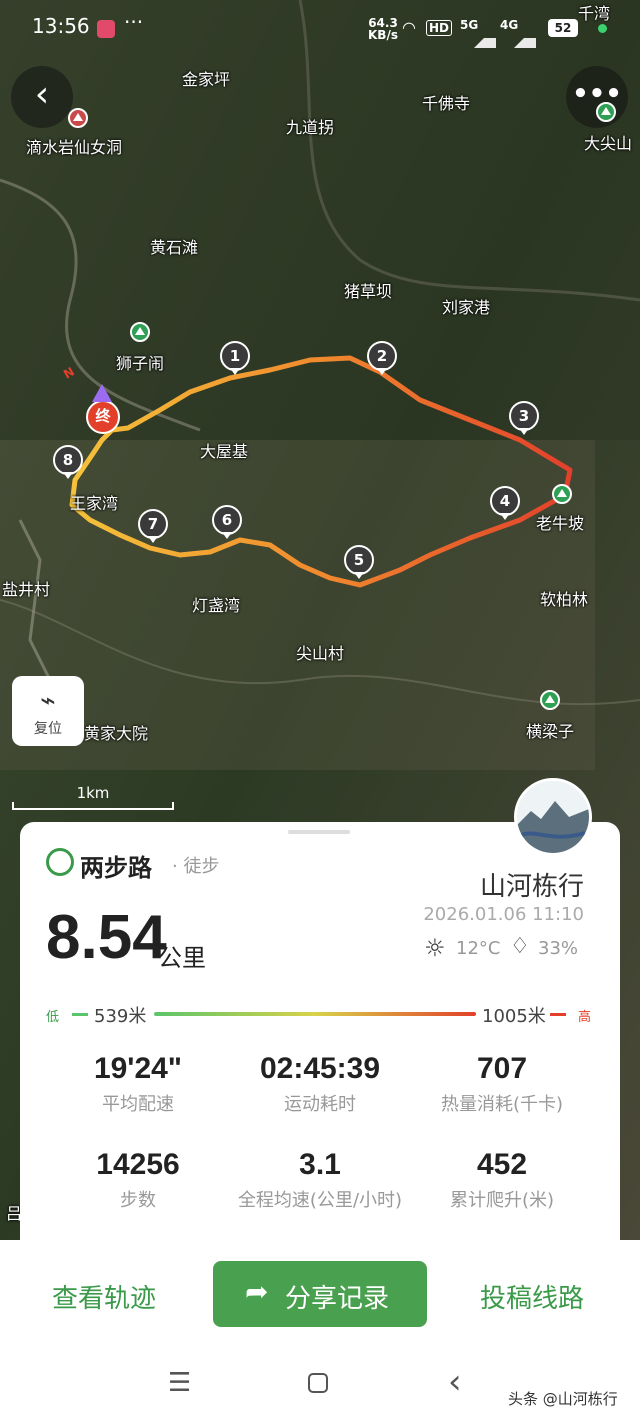  I want to click on elevation-low-tick, so click(80, 1014).